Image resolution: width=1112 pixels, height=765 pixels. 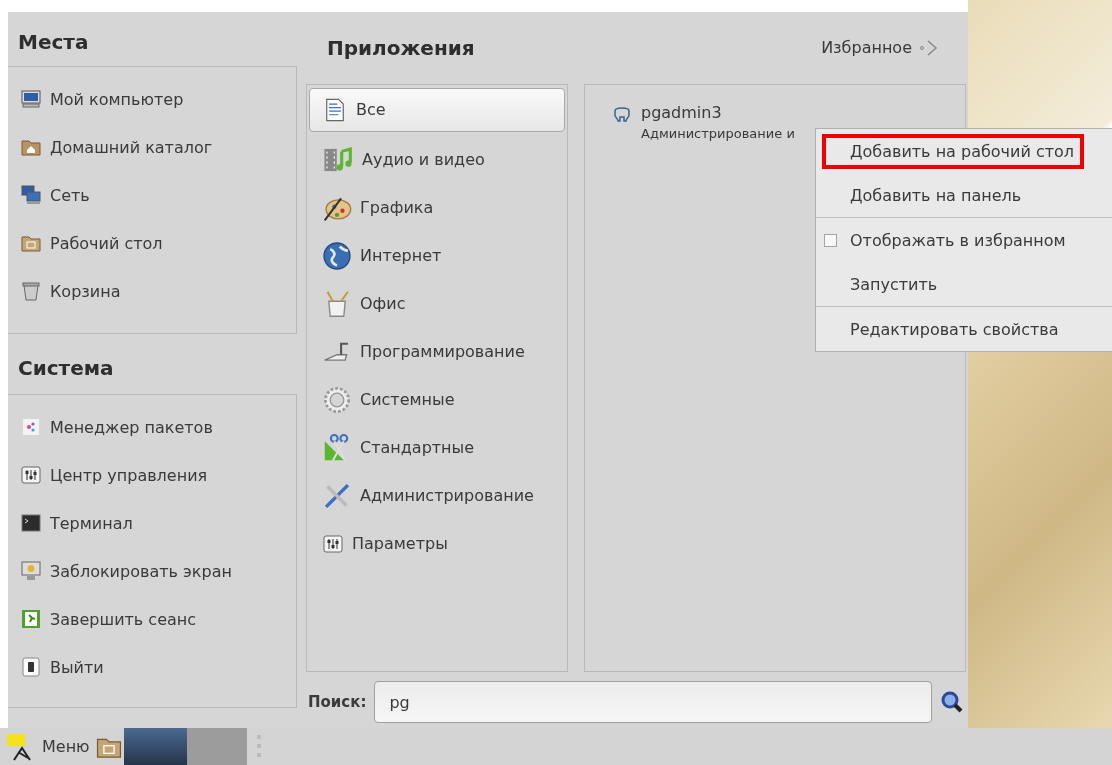 I want to click on menu-item: Рабочий стол, so click(x=158, y=243).